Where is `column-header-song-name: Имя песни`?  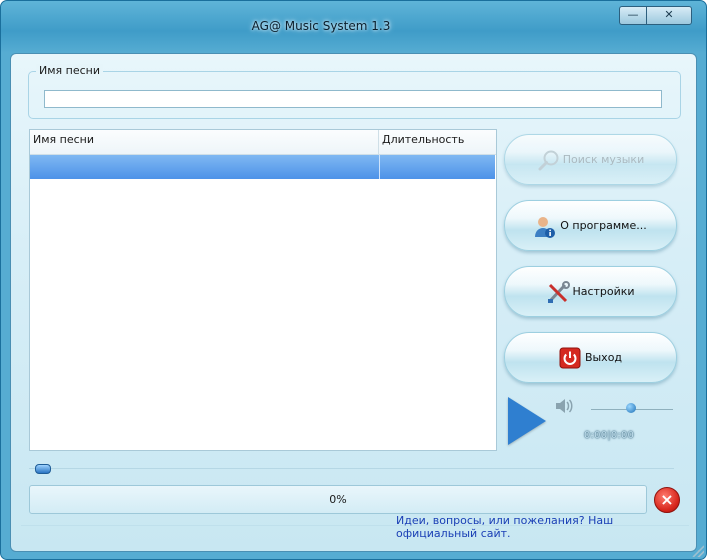 column-header-song-name: Имя песни is located at coordinates (204, 142).